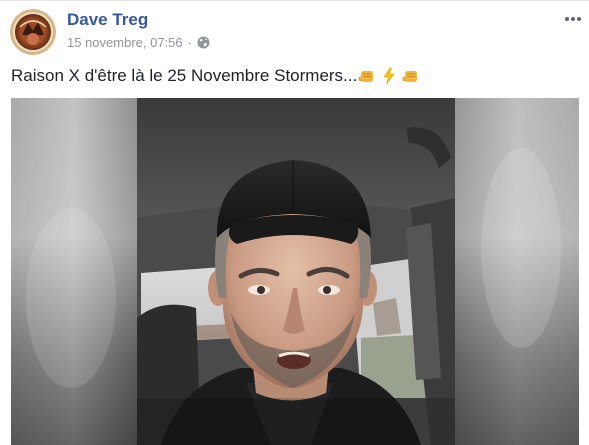 The height and width of the screenshot is (445, 589). I want to click on post-meta: 15 novembre, 07:56 ·, so click(138, 42).